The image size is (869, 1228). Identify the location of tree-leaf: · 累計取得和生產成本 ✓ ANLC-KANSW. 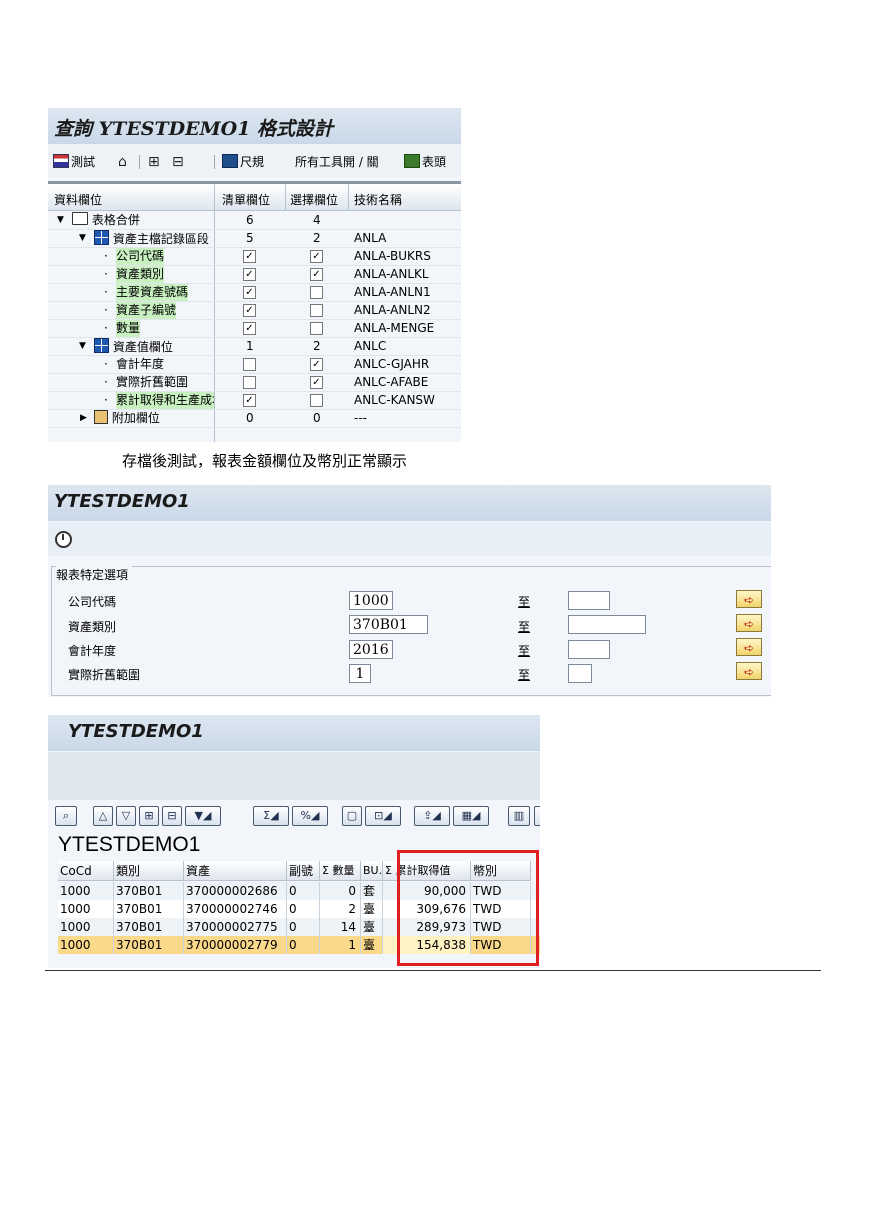
(254, 401).